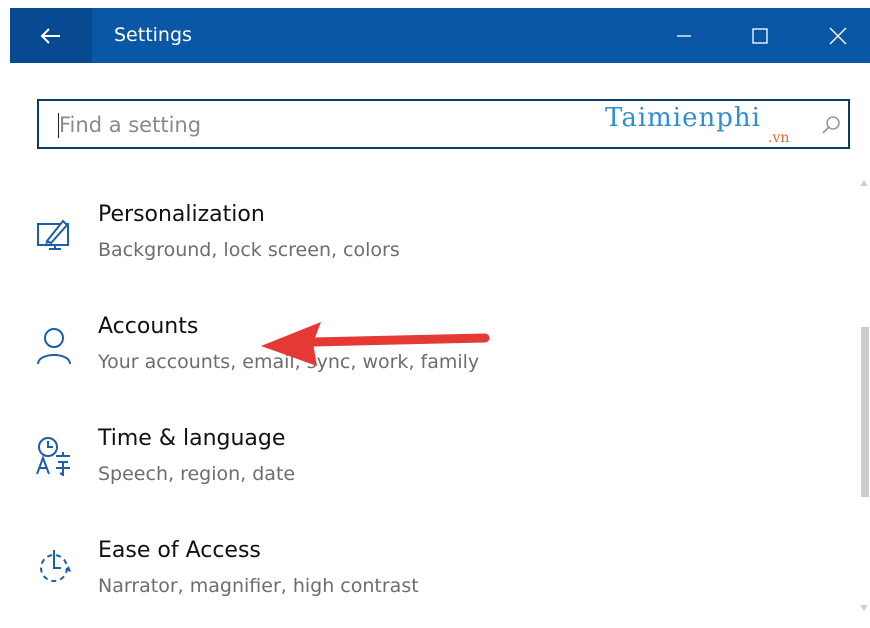 The image size is (870, 628). I want to click on watermark-logo: Taimienphi .vn, so click(705, 126).